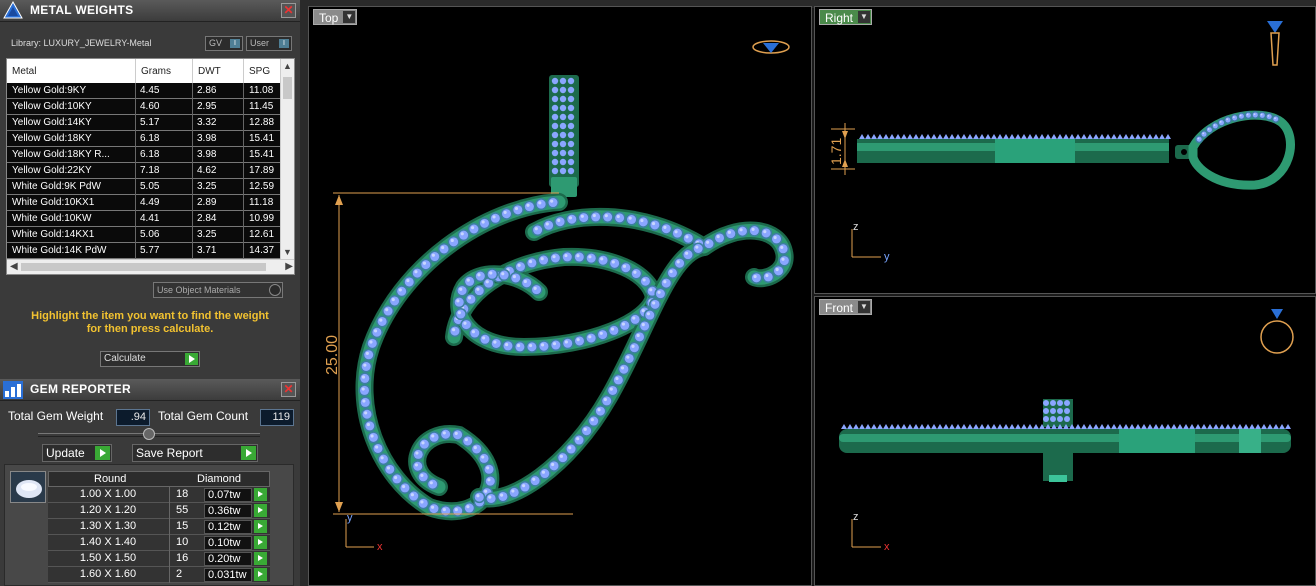  I want to click on gem-row: 1.40 X 1.40 10 0.10tw, so click(159, 543).